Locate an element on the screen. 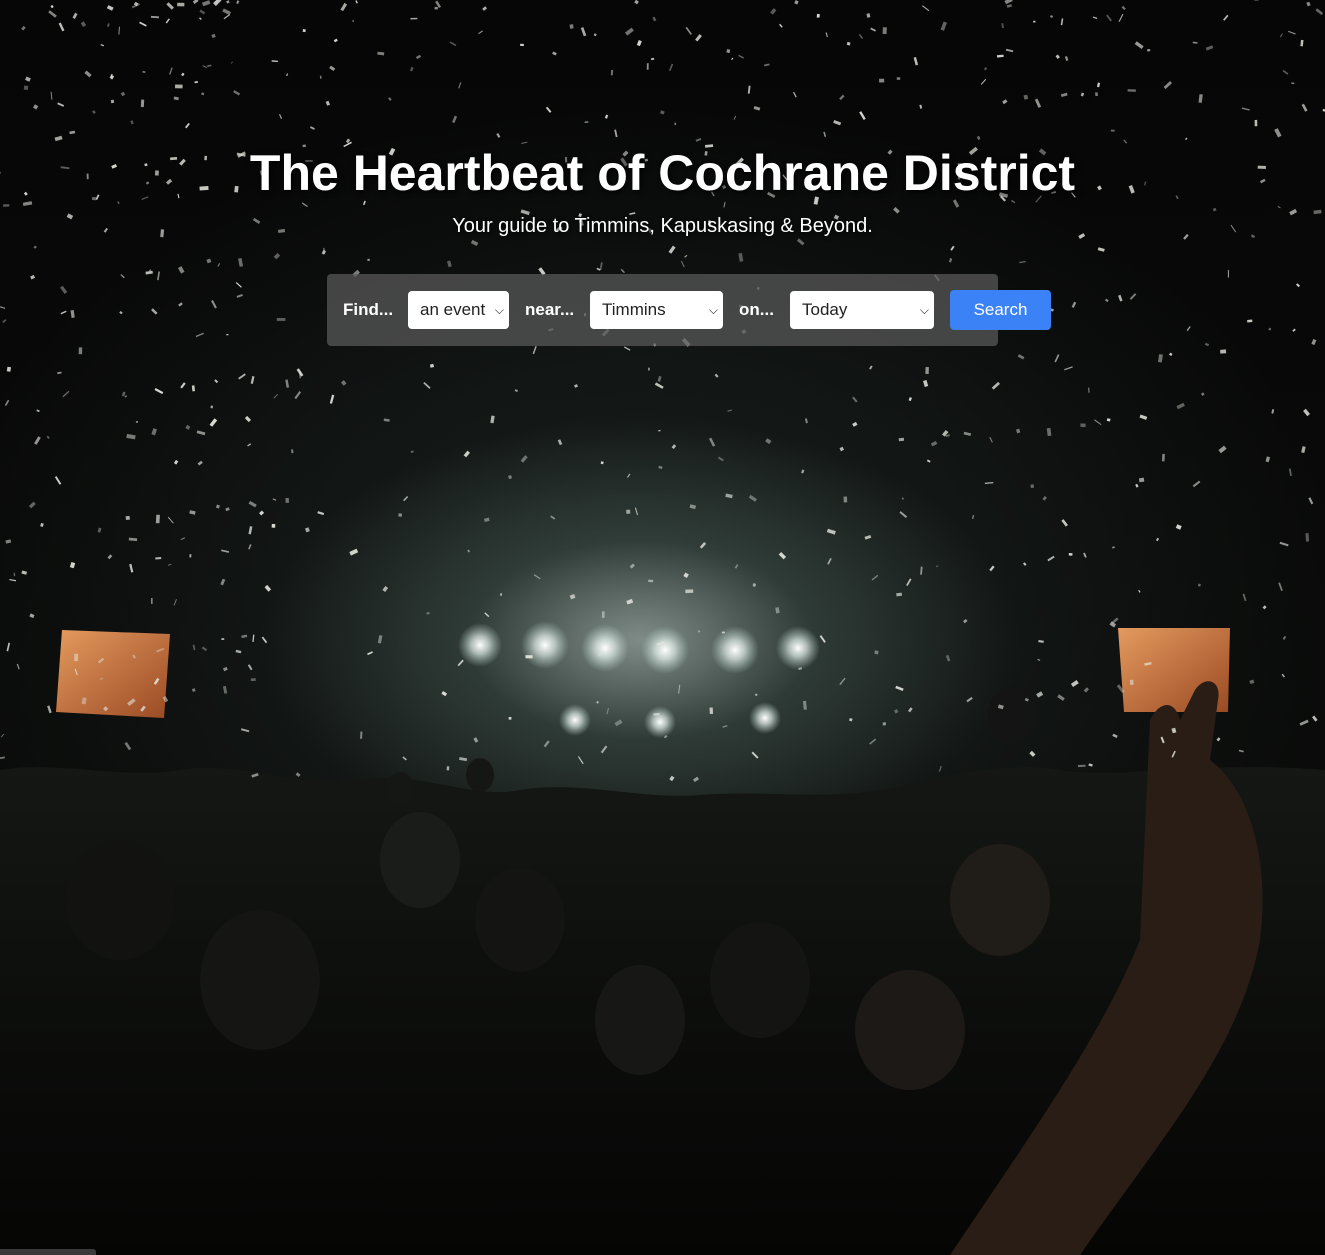 Image resolution: width=1325 pixels, height=1255 pixels. page-title: The Heartbeat of Cochrane District is located at coordinates (662, 173).